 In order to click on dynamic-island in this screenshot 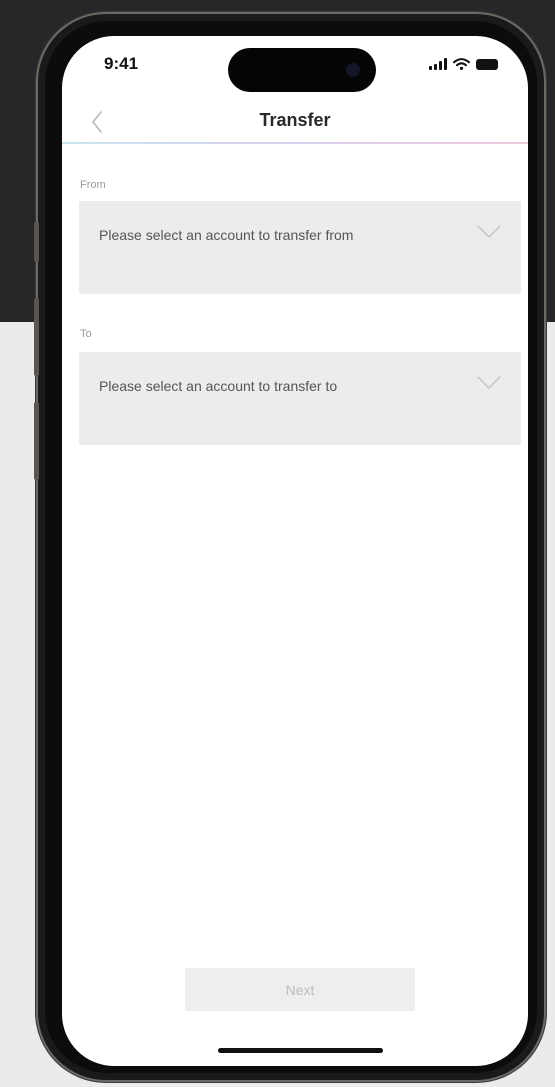, I will do `click(302, 70)`.